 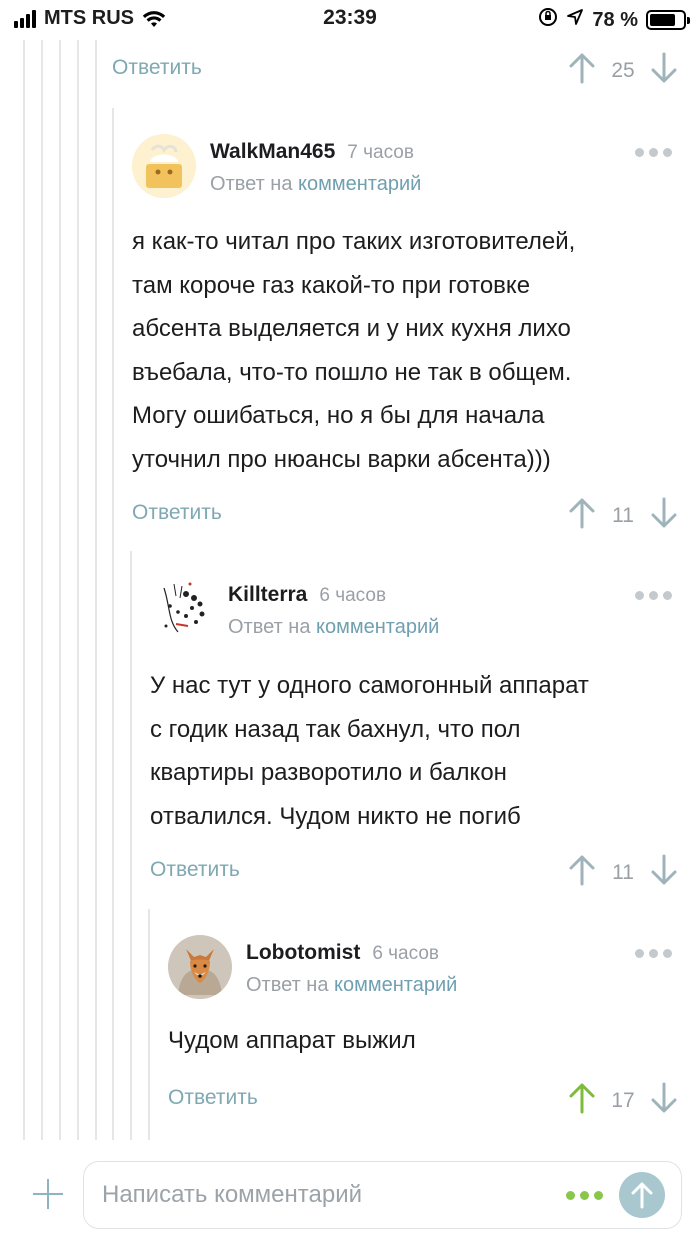 What do you see at coordinates (48, 1194) in the screenshot?
I see `attach-plus-icon` at bounding box center [48, 1194].